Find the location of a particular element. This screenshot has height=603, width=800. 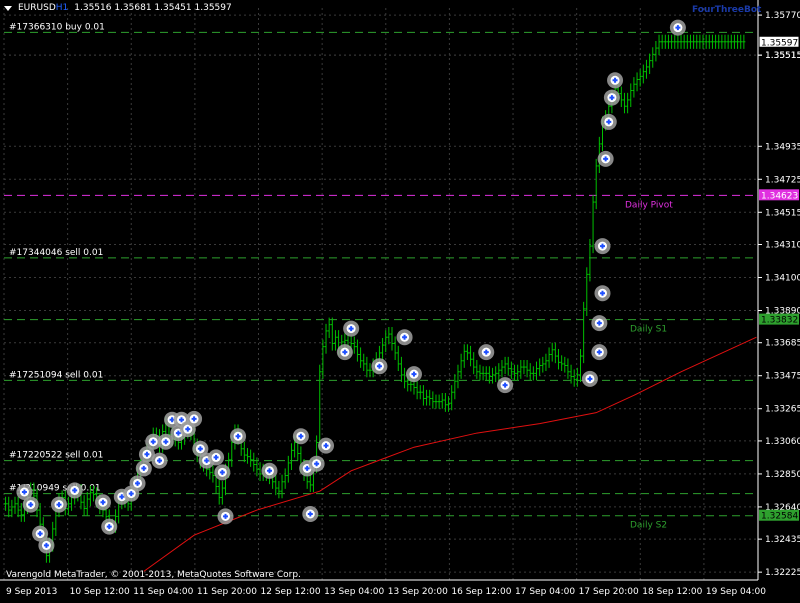

x-tick-label: 17 Sep 04:00 is located at coordinates (545, 592).